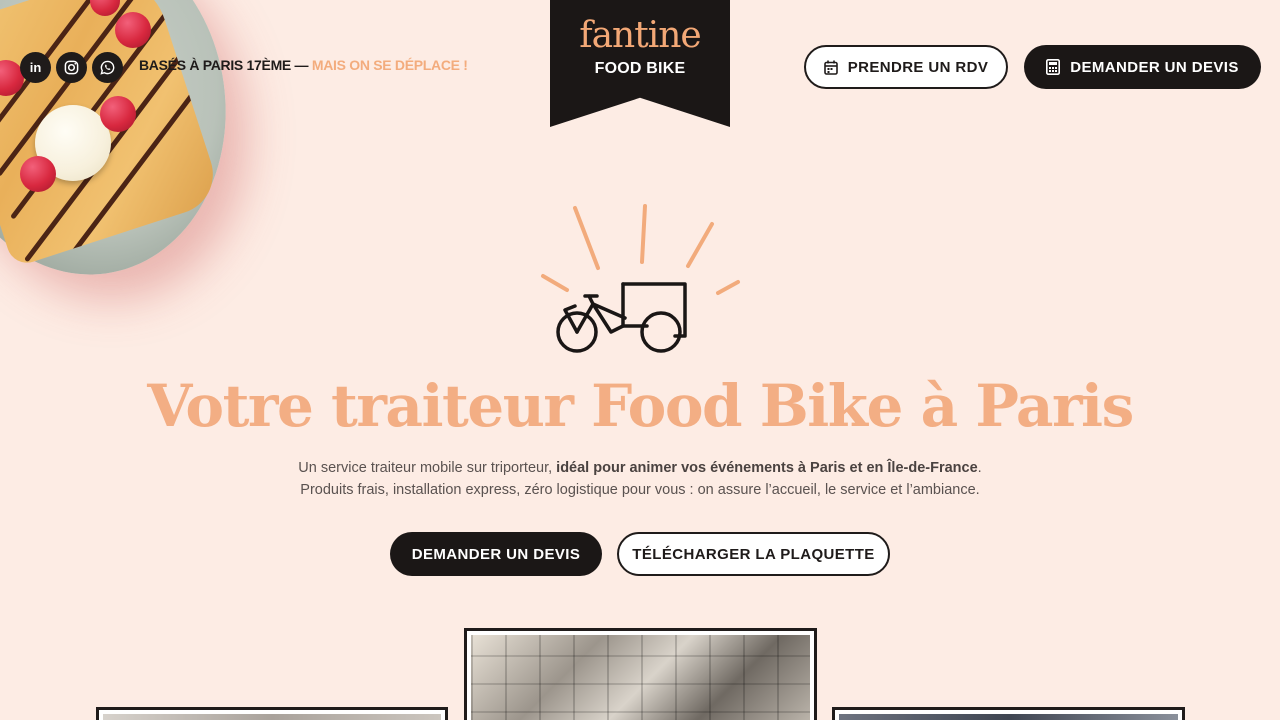  What do you see at coordinates (640, 278) in the screenshot?
I see `food-bike-illustration` at bounding box center [640, 278].